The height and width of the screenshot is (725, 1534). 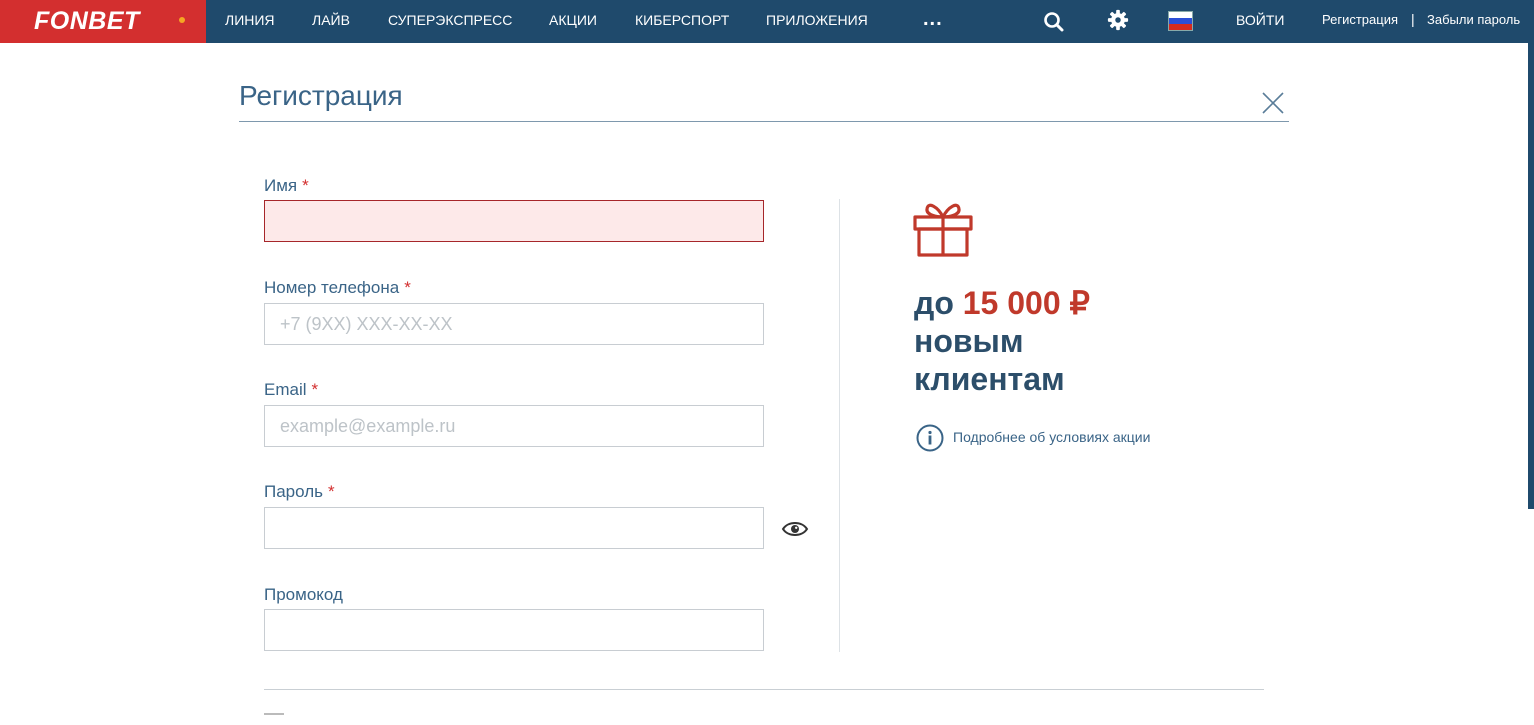 I want to click on logo-dot, so click(x=182, y=20).